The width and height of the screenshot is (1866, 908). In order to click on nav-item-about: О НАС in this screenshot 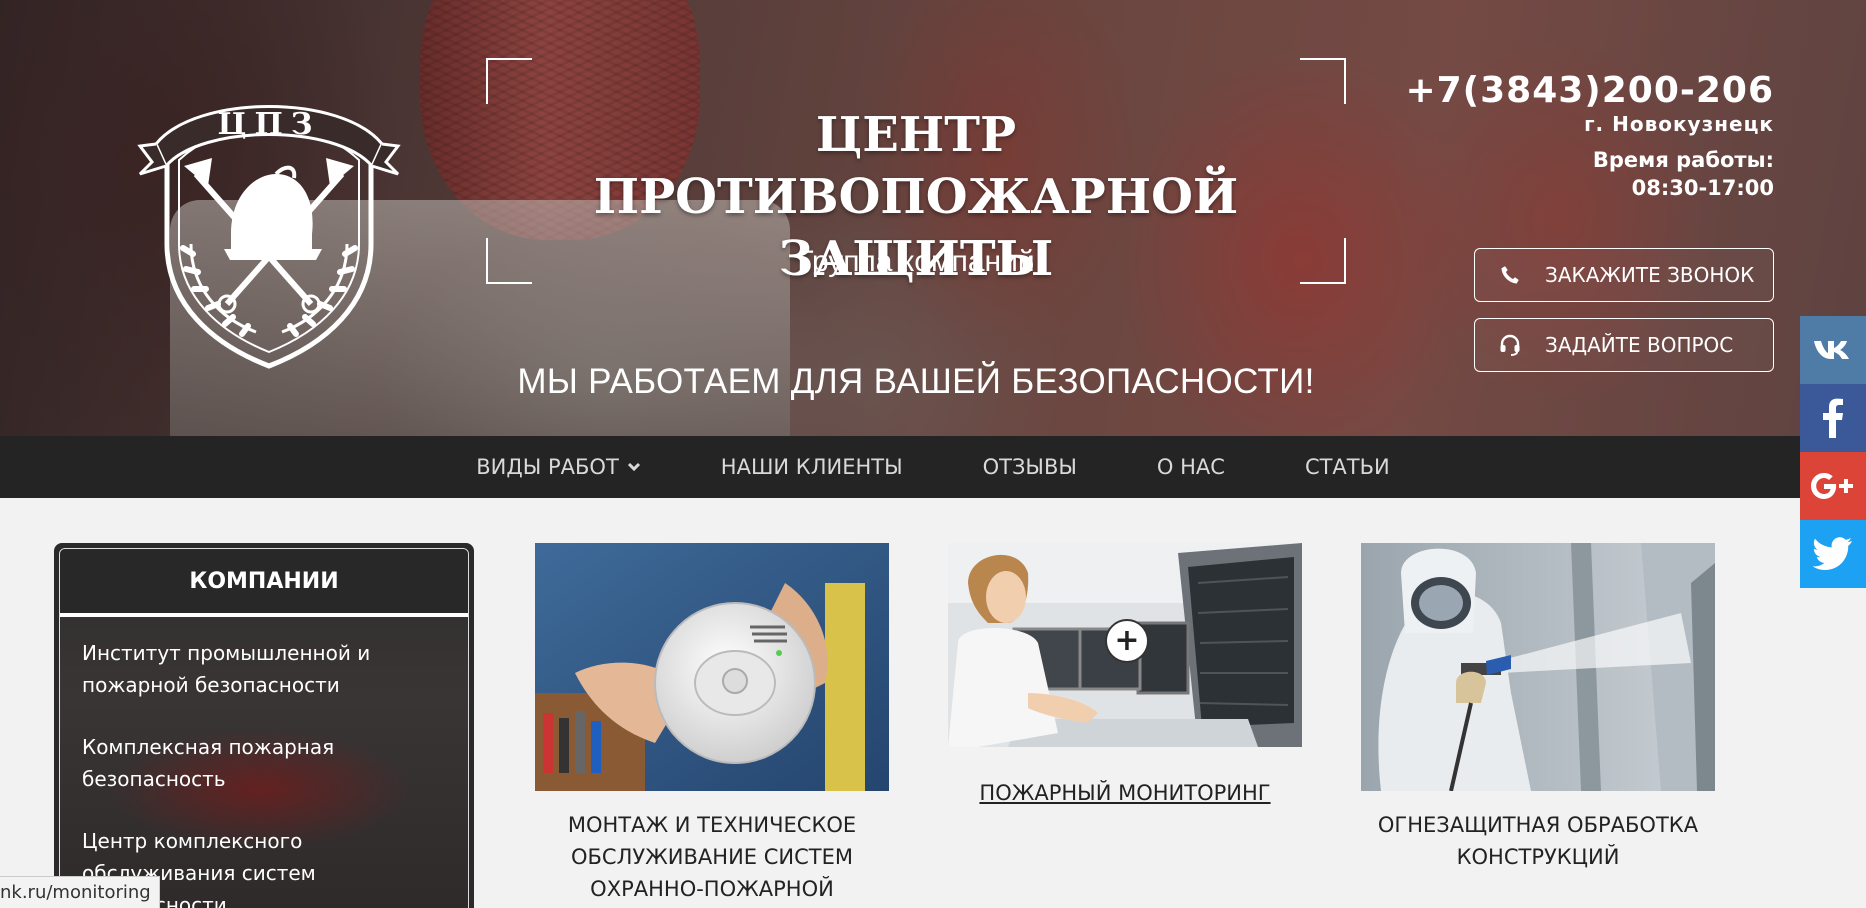, I will do `click(1191, 467)`.